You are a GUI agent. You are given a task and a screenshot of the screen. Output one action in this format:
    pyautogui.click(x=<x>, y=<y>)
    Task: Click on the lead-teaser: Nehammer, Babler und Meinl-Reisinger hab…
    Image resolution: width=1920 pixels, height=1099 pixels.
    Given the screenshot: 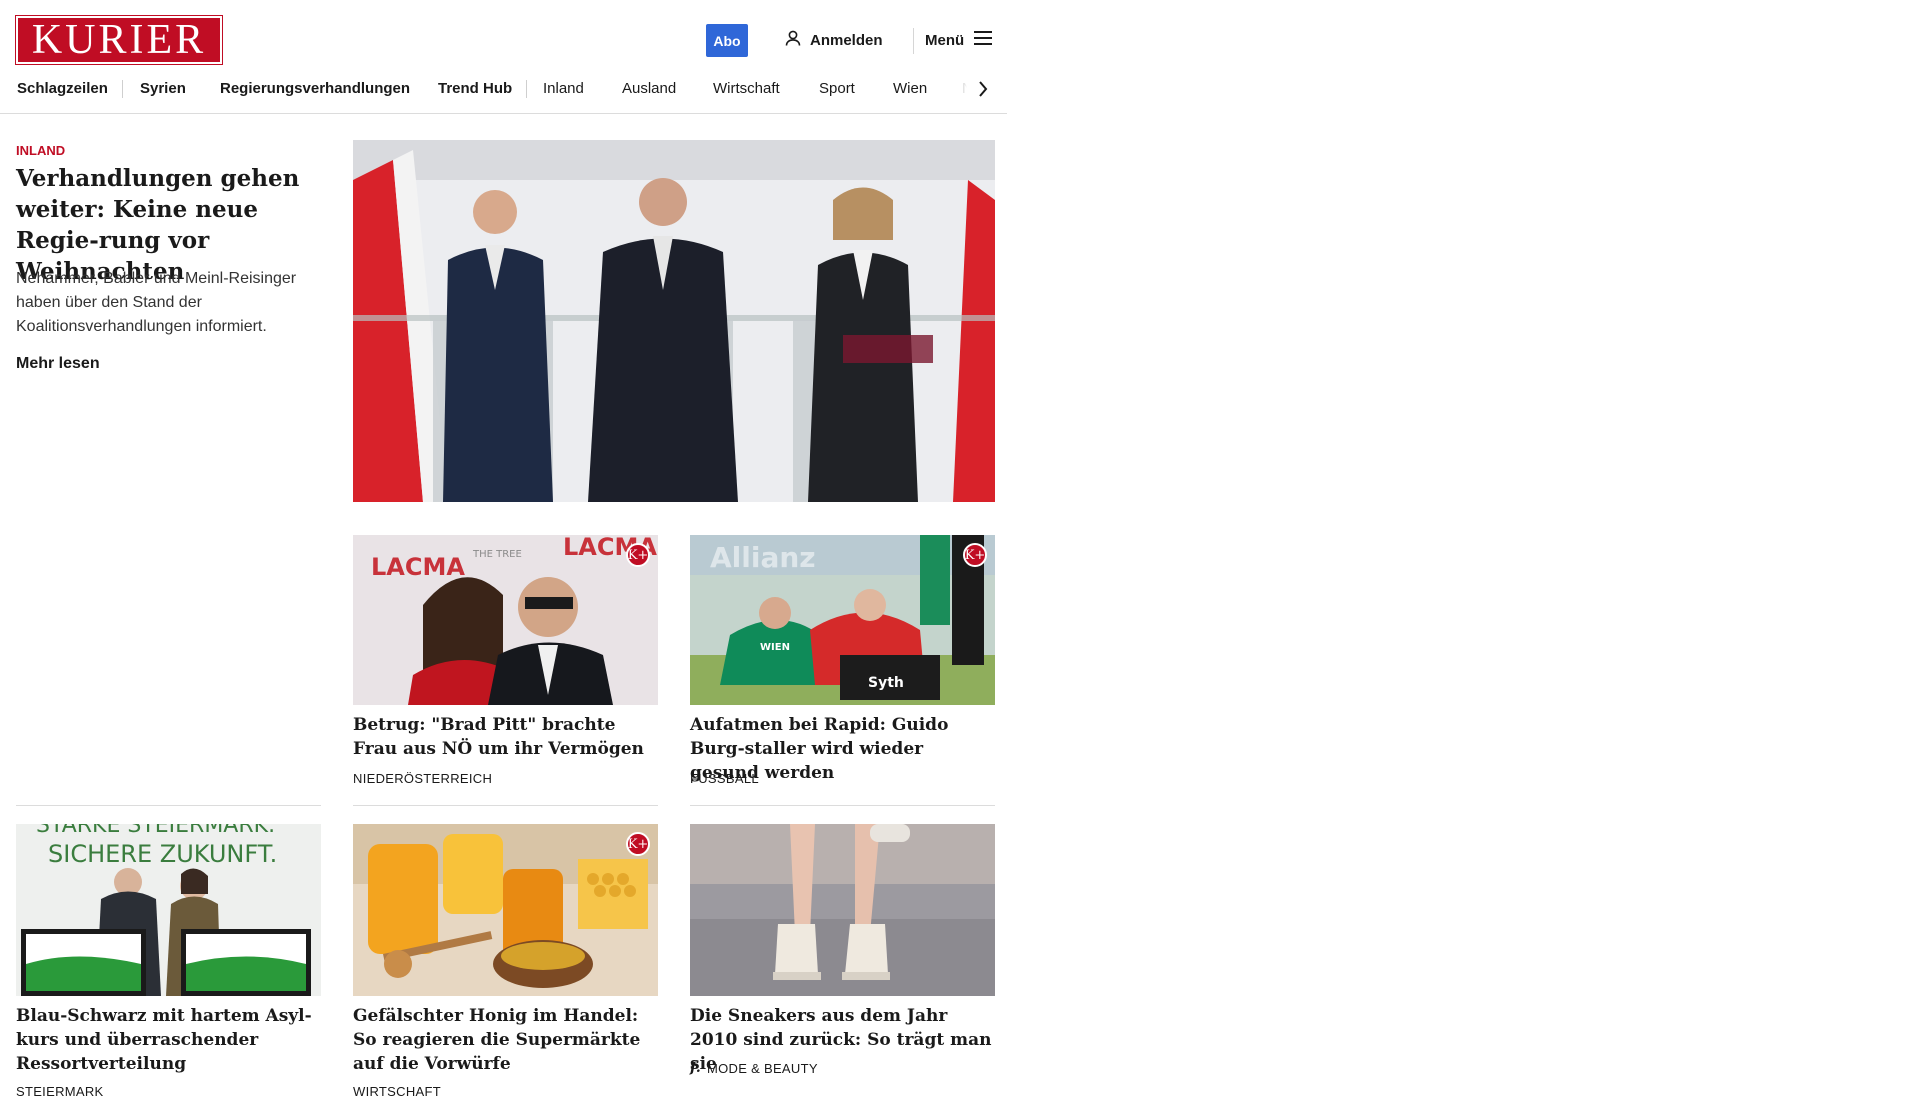 What is the action you would take?
    pyautogui.click(x=156, y=302)
    